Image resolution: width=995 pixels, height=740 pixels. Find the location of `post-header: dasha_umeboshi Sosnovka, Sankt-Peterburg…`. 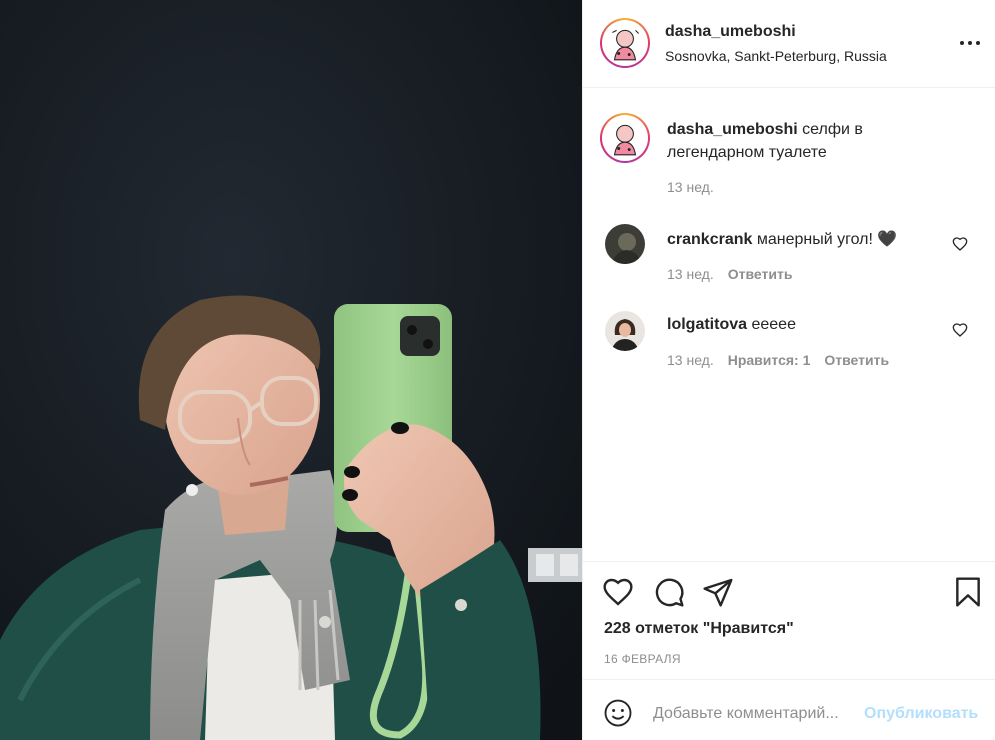

post-header: dasha_umeboshi Sosnovka, Sankt-Peterburg… is located at coordinates (789, 44).